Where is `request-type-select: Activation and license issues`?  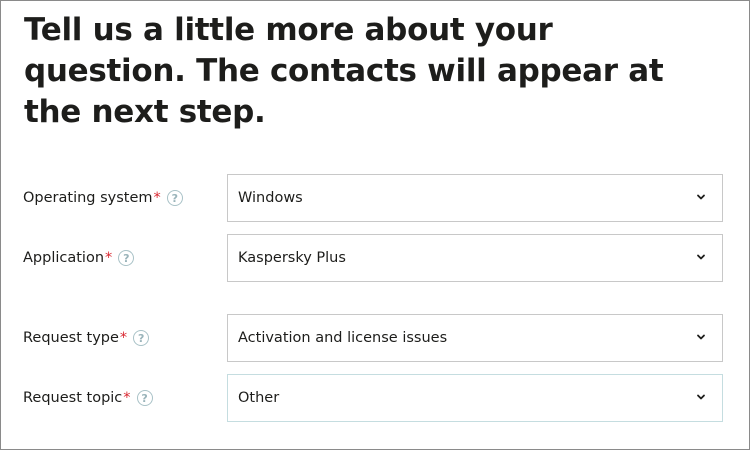 request-type-select: Activation and license issues is located at coordinates (475, 338).